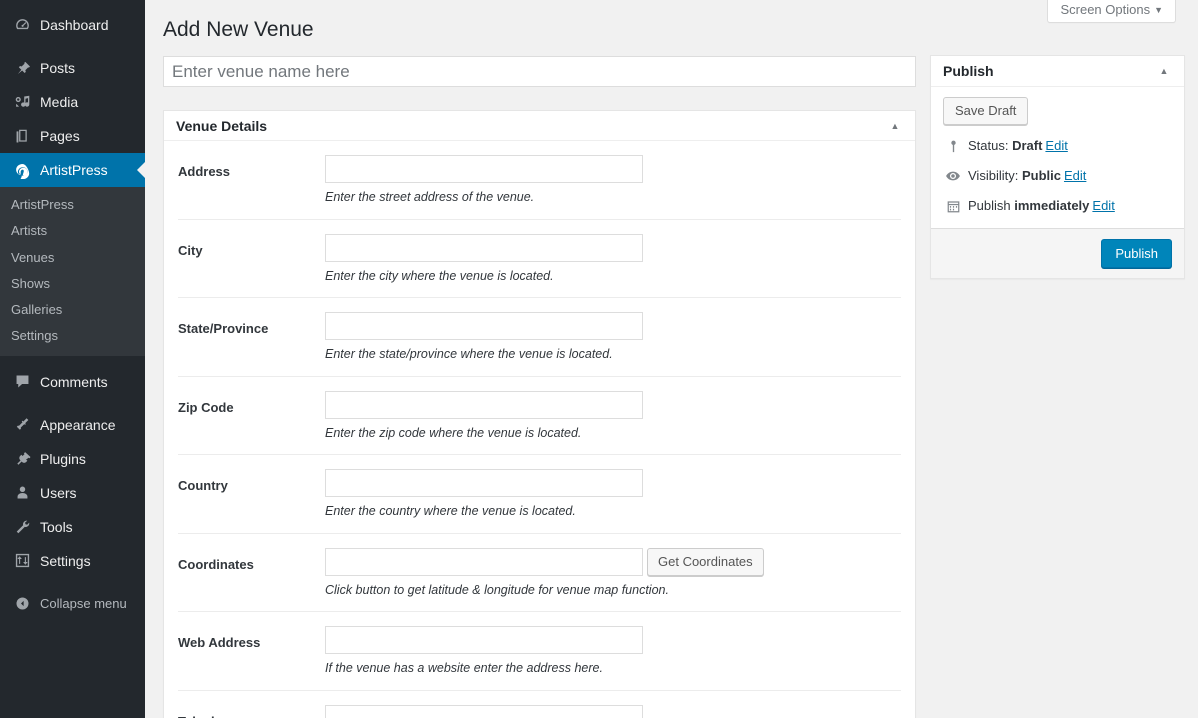 This screenshot has width=1198, height=718. Describe the element at coordinates (995, 176) in the screenshot. I see `publish-row-prefix-visibility: Visibility:` at that location.